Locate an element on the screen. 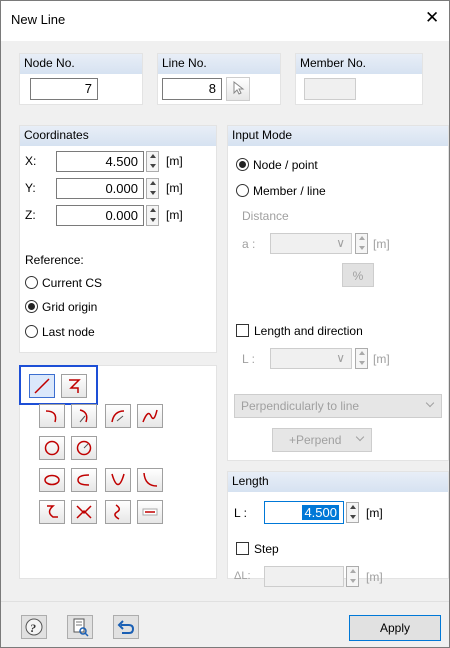 The height and width of the screenshot is (648, 450). spline-button is located at coordinates (150, 416).